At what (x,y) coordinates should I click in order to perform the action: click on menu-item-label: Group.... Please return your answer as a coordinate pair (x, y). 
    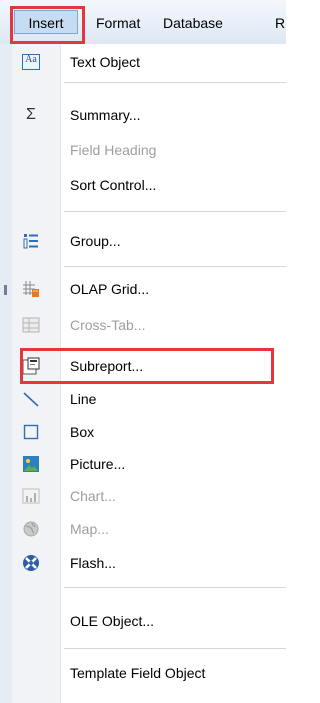
    Looking at the image, I should click on (95, 241).